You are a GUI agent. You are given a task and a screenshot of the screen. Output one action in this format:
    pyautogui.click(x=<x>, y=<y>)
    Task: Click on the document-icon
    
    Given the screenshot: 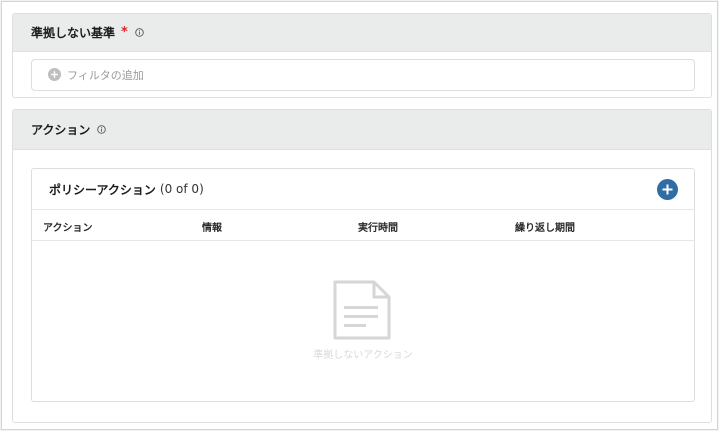 What is the action you would take?
    pyautogui.click(x=362, y=312)
    